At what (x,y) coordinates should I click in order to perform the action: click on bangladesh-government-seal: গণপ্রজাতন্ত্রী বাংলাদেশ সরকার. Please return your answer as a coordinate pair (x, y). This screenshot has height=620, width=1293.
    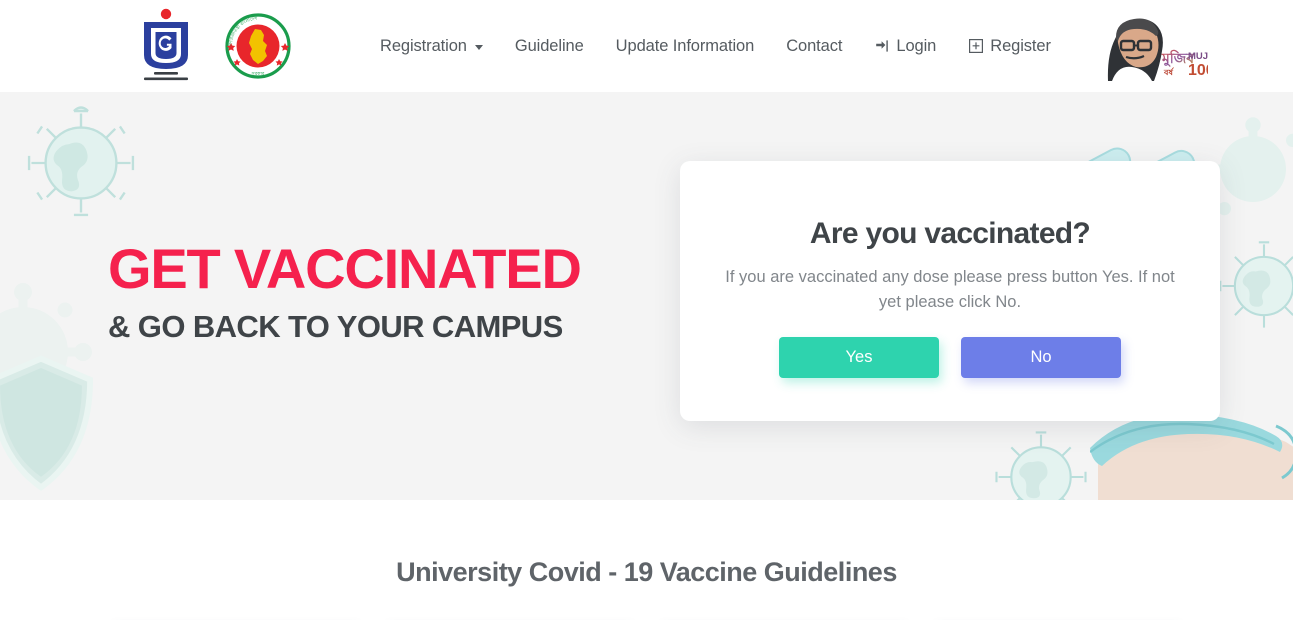
    Looking at the image, I should click on (258, 46).